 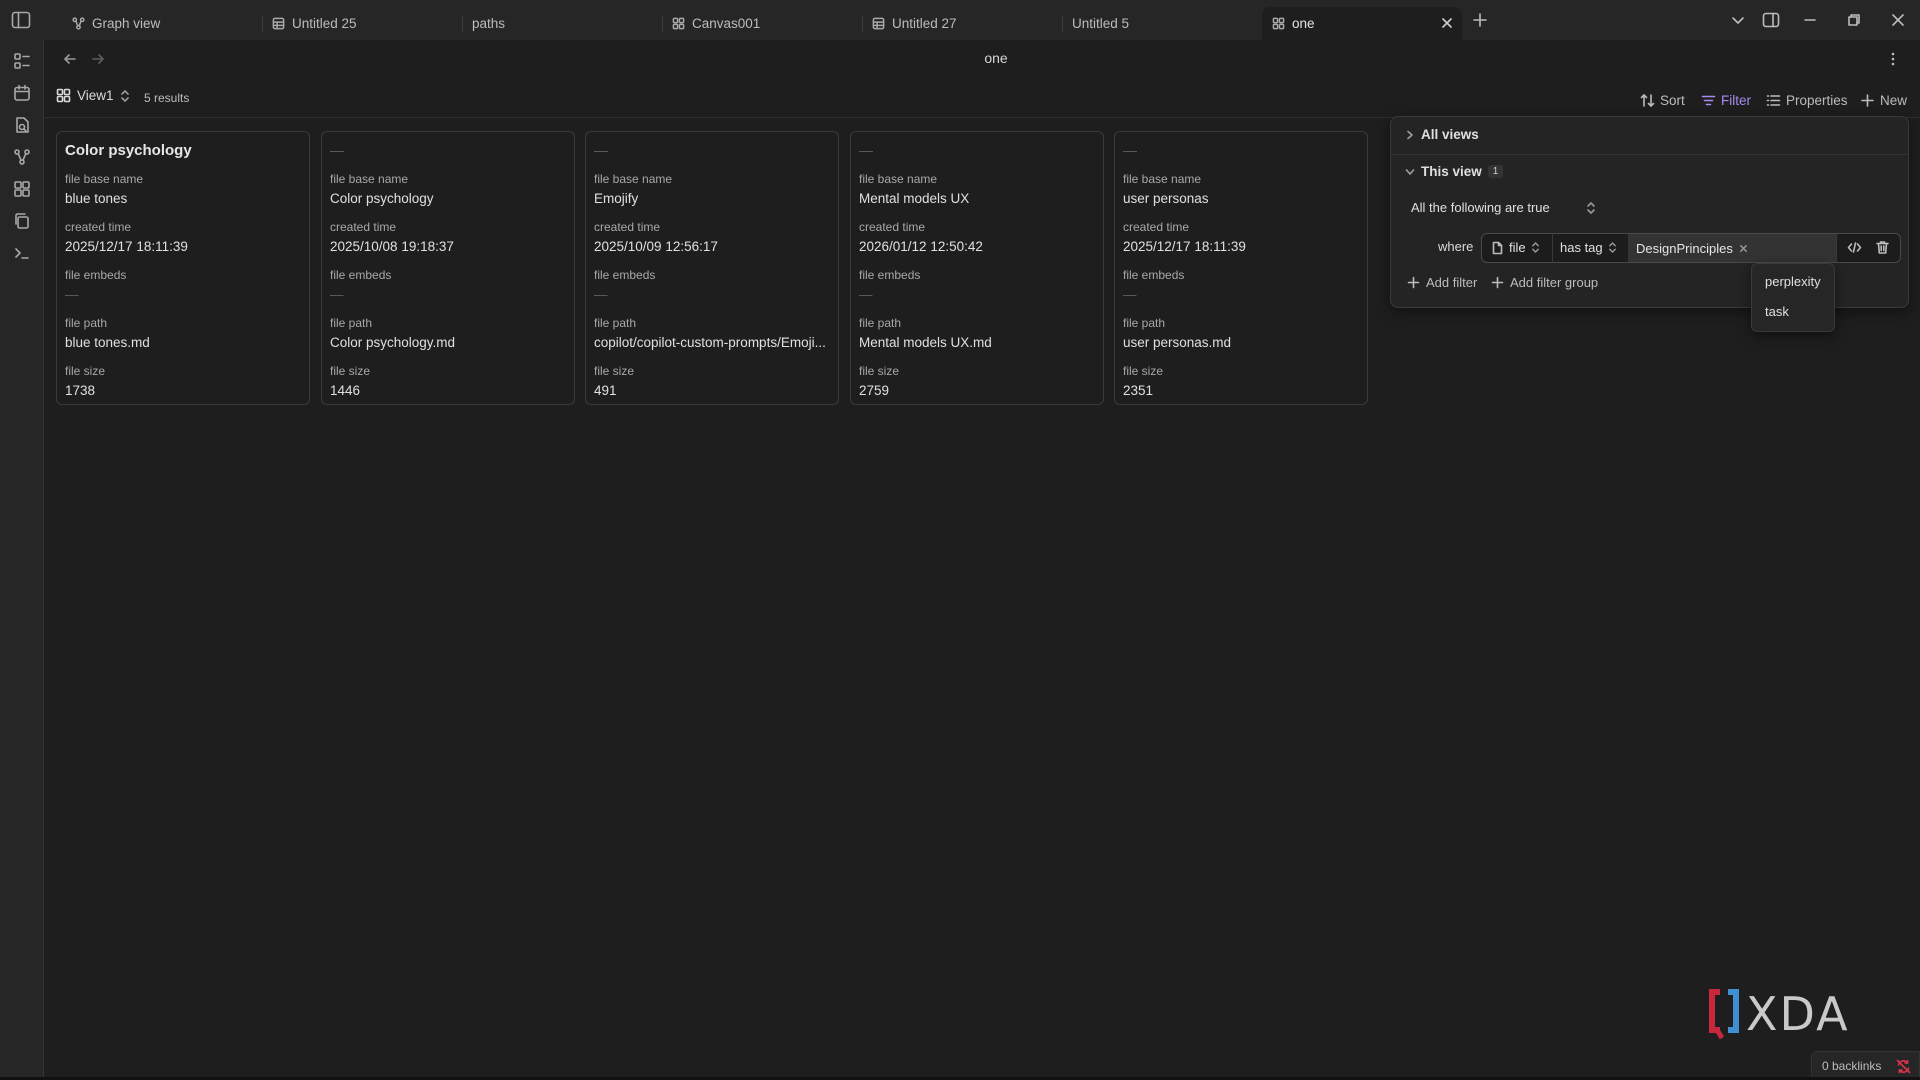 I want to click on trash-icon, so click(x=1882, y=247).